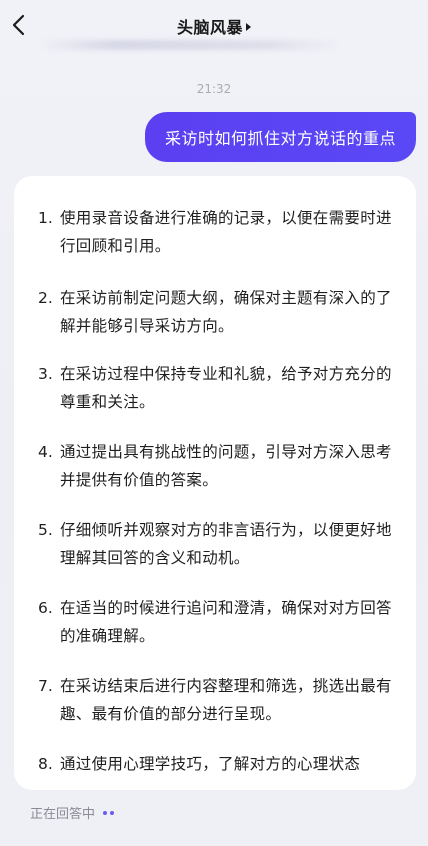  What do you see at coordinates (45, 686) in the screenshot?
I see `item-number: 7.` at bounding box center [45, 686].